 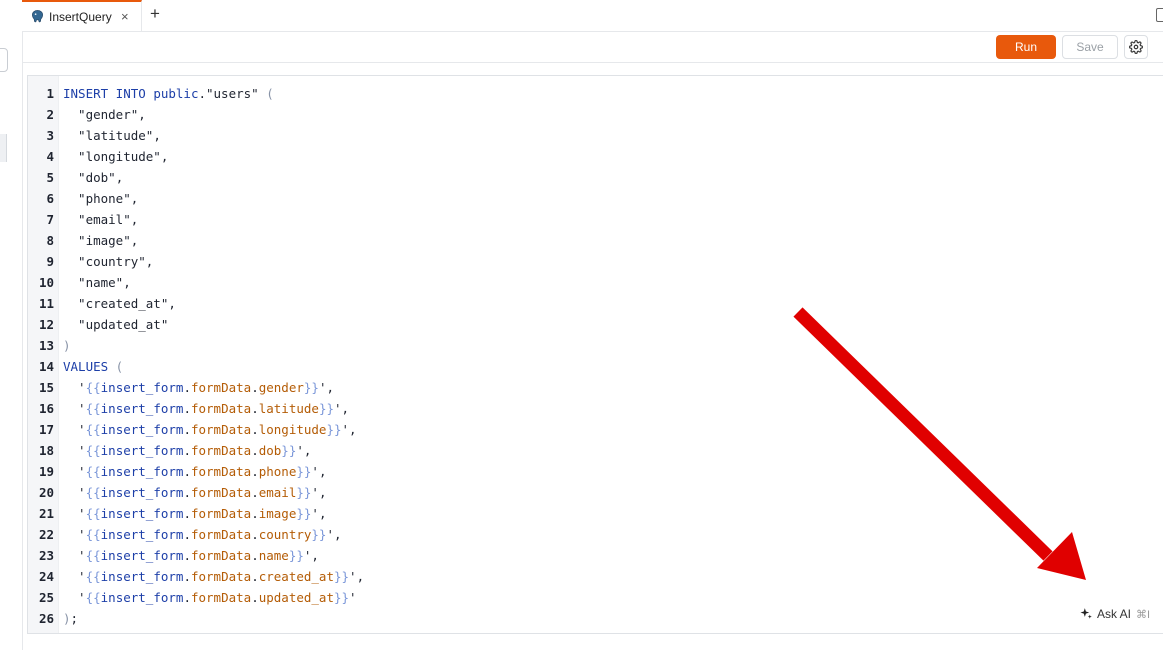 I want to click on code-line: 12 "updated_at", so click(x=196, y=324).